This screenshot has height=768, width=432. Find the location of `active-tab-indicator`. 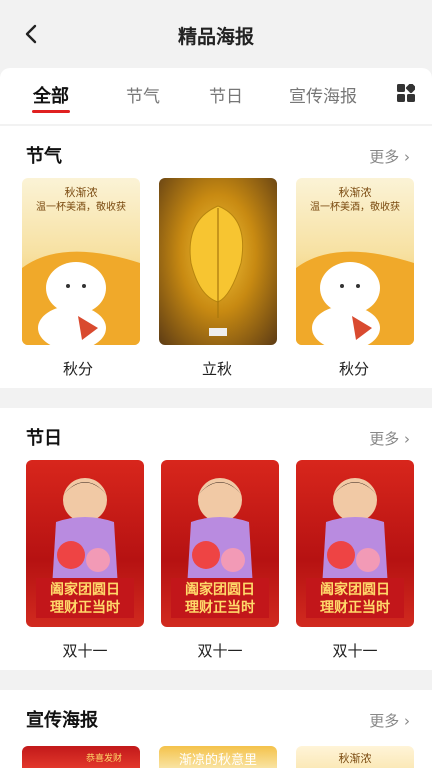

active-tab-indicator is located at coordinates (51, 111).